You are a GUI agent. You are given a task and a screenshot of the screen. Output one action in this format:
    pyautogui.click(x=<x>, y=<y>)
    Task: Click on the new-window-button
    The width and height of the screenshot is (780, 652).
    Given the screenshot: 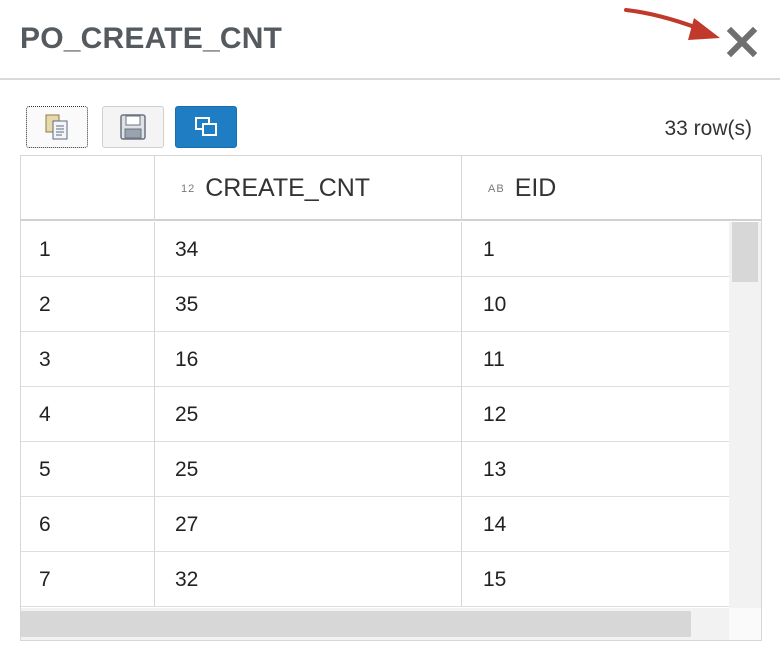 What is the action you would take?
    pyautogui.click(x=206, y=127)
    